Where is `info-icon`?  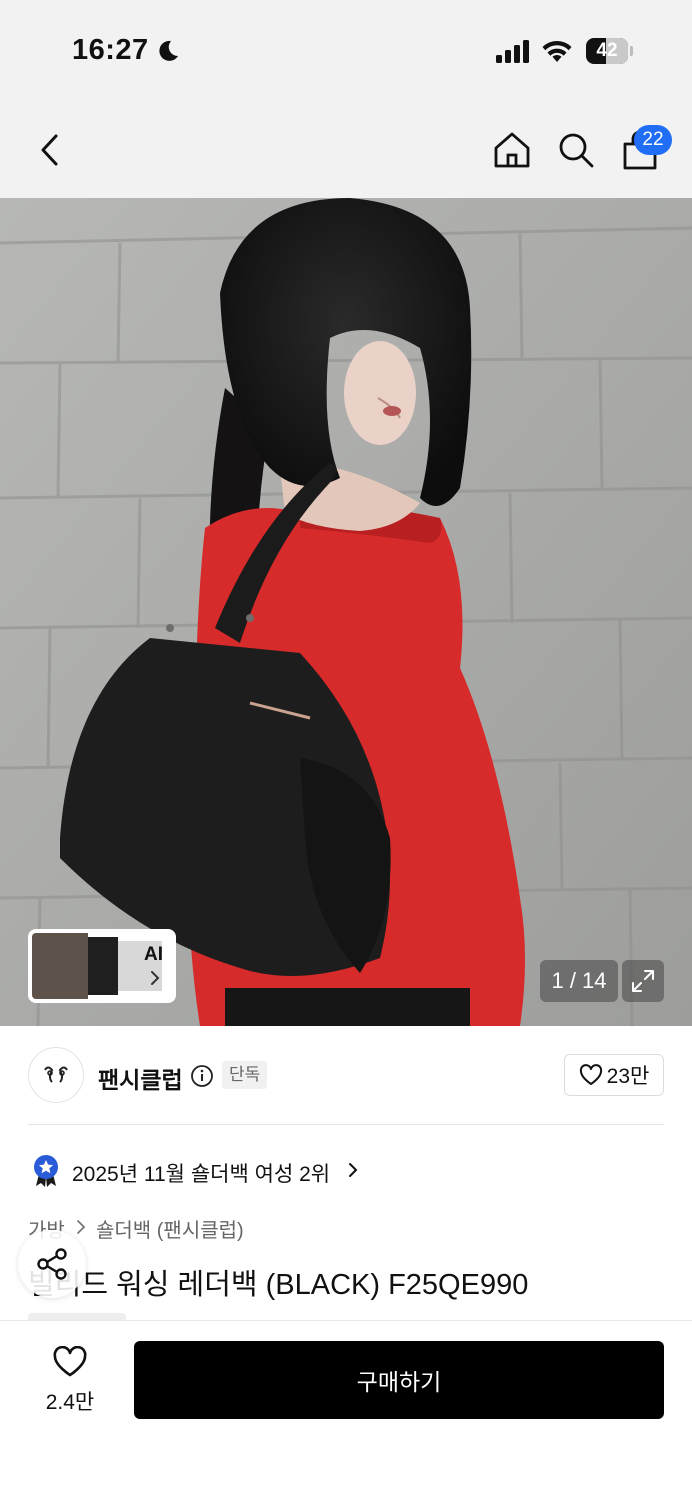
info-icon is located at coordinates (202, 1078).